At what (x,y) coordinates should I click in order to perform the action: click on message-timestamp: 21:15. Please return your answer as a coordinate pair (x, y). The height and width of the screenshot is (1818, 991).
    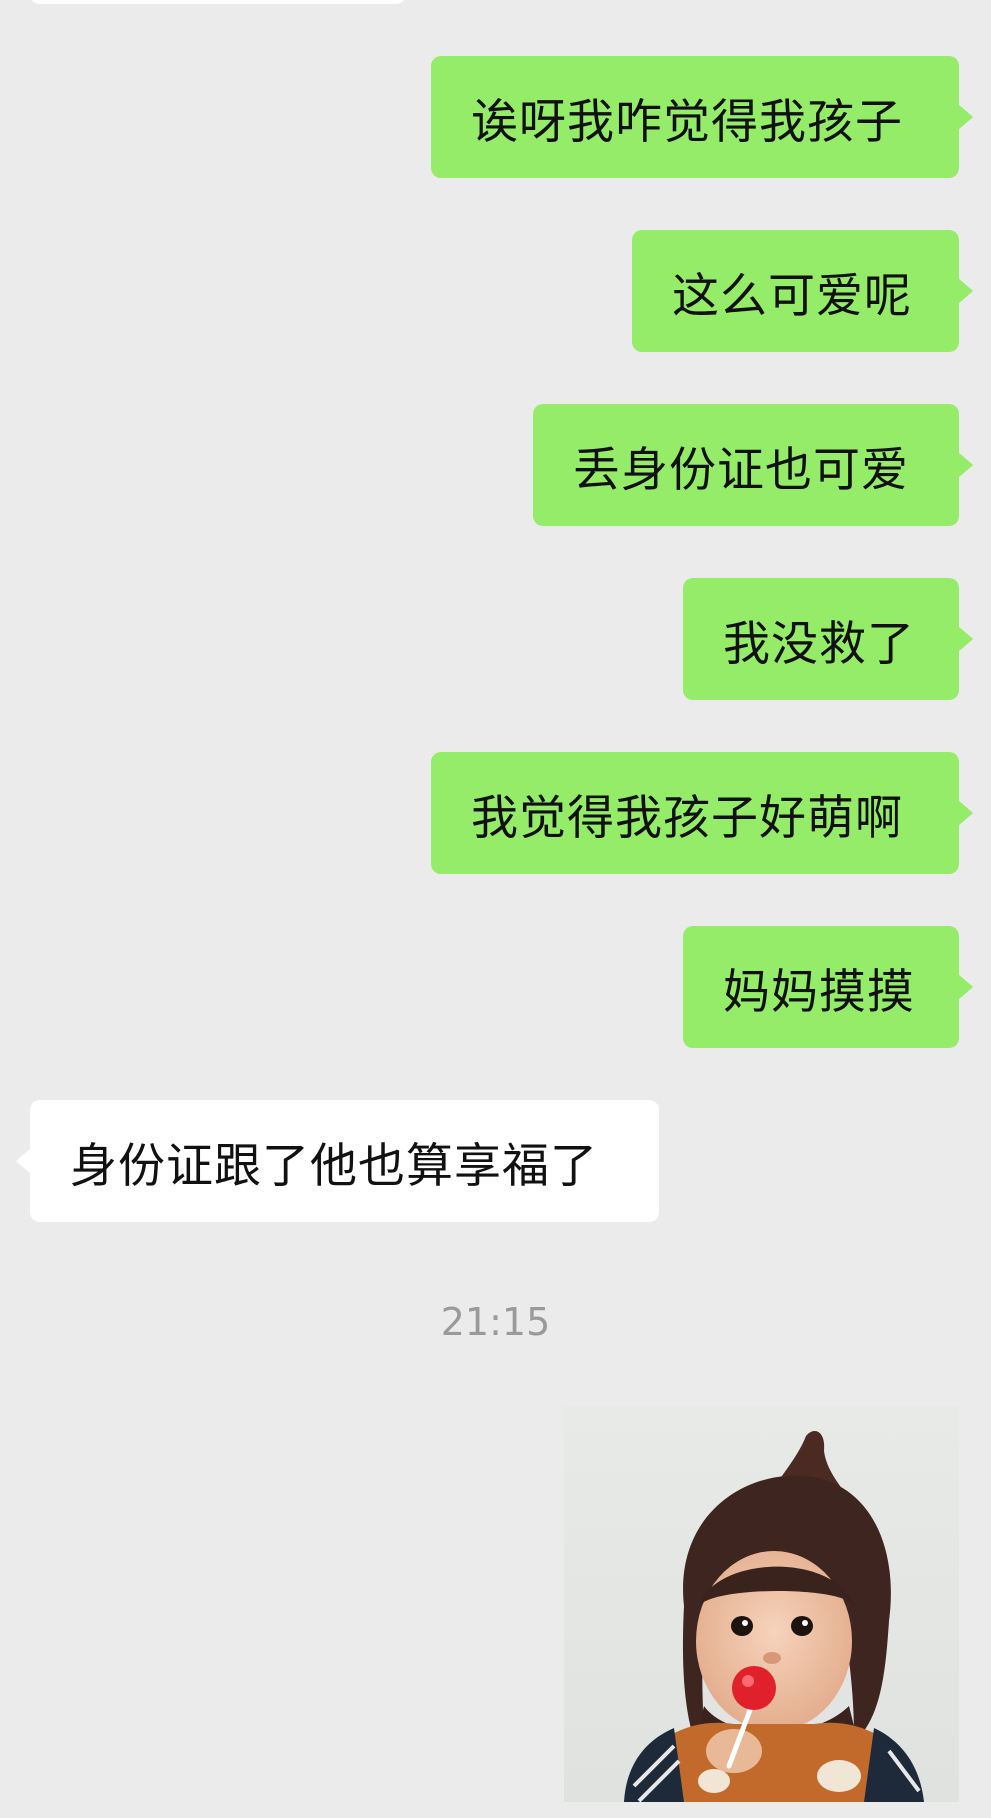
    Looking at the image, I should click on (495, 1322).